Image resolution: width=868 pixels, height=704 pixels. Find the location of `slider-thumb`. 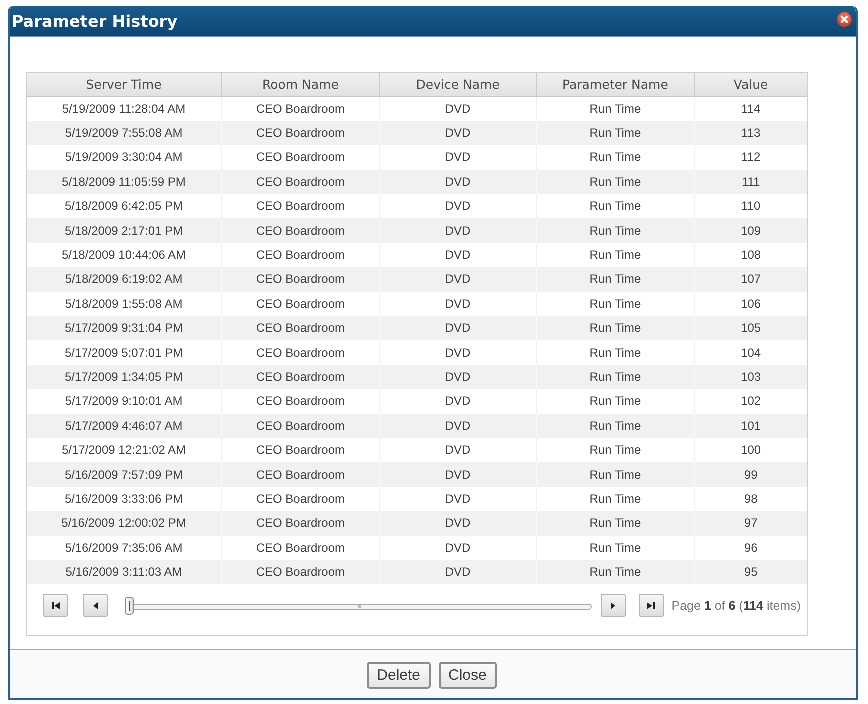

slider-thumb is located at coordinates (129, 605).